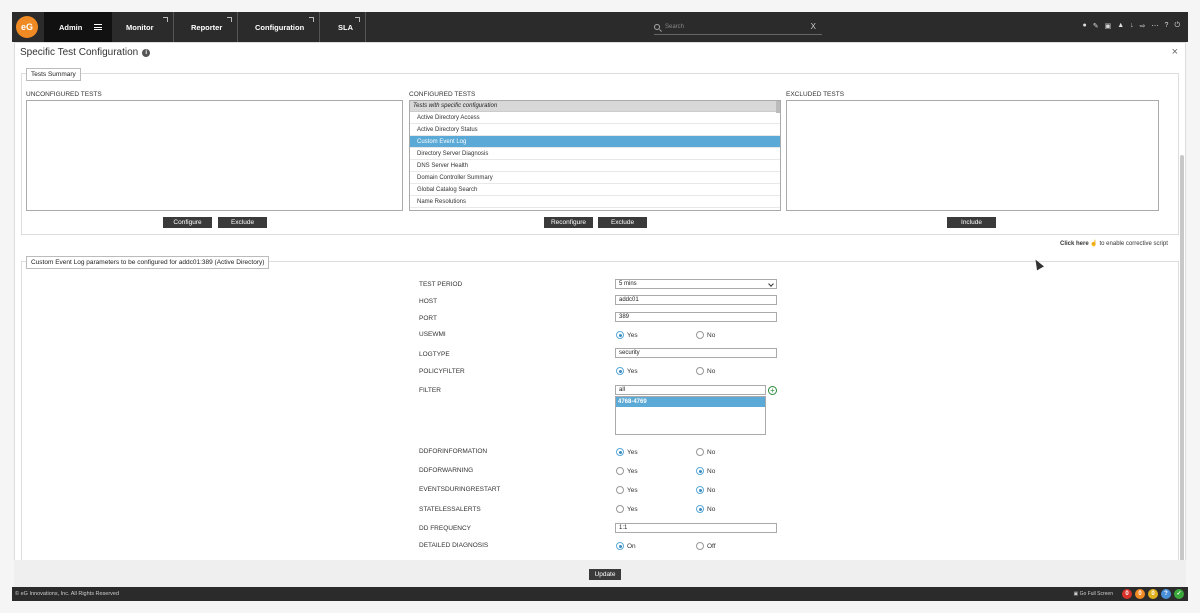  Describe the element at coordinates (627, 452) in the screenshot. I see `ddforinformation-yes-radio: Yes` at that location.